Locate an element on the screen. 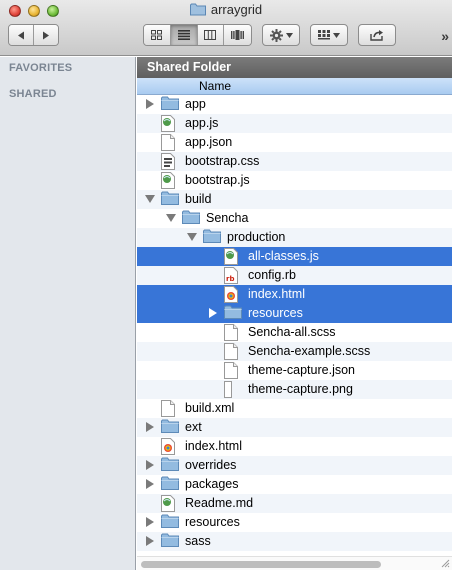 Image resolution: width=452 pixels, height=570 pixels. file-row: bootstrap.css is located at coordinates (294, 161).